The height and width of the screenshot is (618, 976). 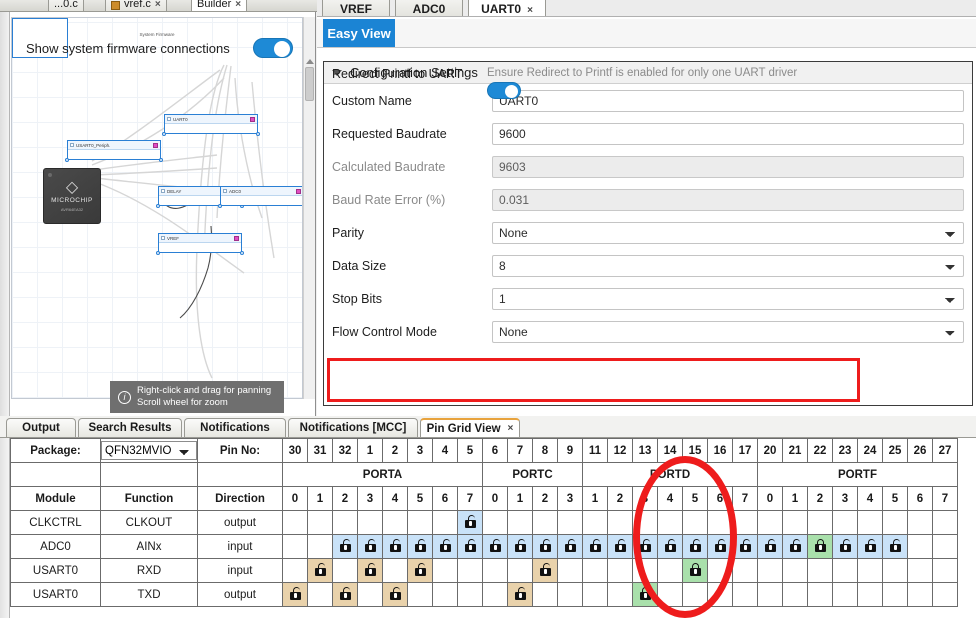 I want to click on pin-number: 4, so click(x=445, y=450).